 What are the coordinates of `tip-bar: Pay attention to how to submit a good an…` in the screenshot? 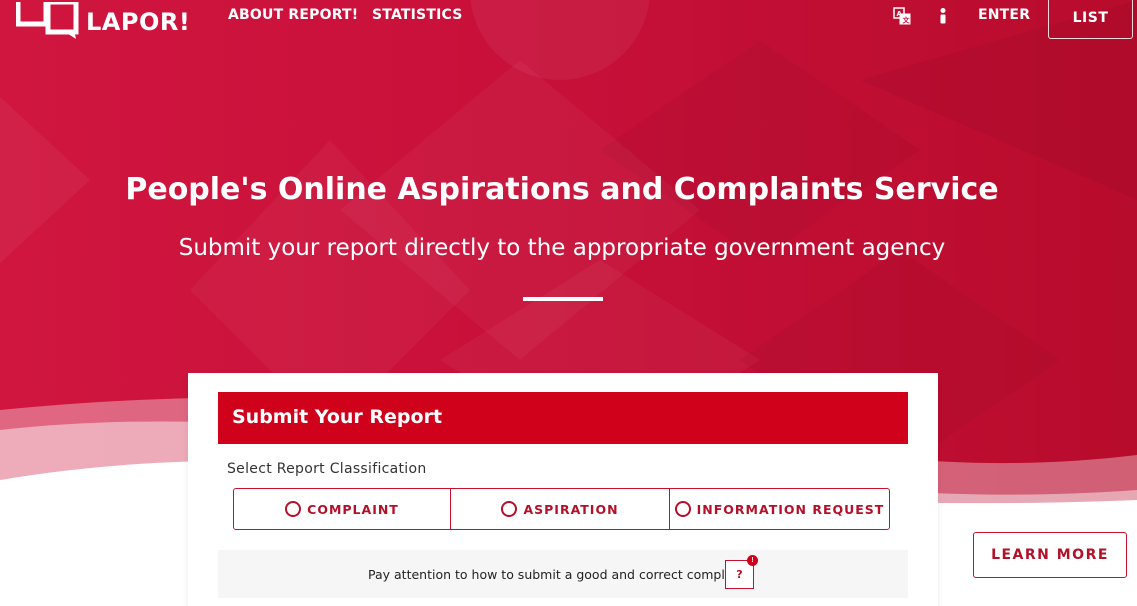 It's located at (563, 574).